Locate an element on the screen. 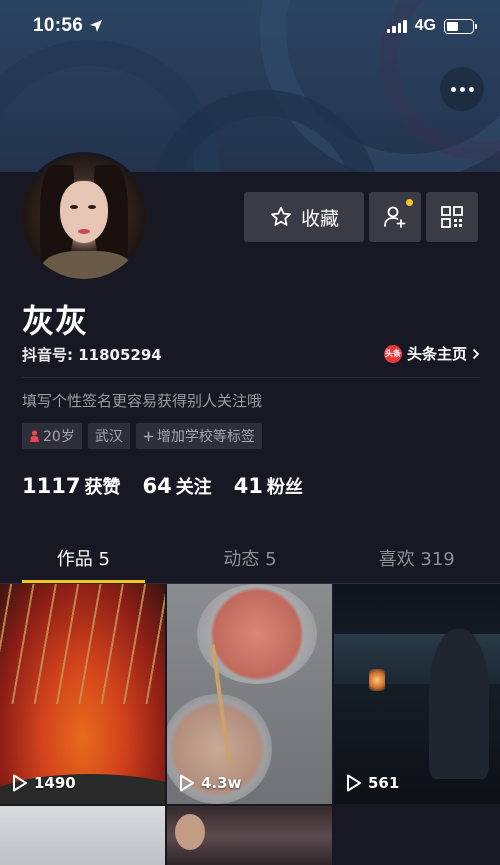 The image size is (500, 865). profile-name: 灰灰 is located at coordinates (55, 321).